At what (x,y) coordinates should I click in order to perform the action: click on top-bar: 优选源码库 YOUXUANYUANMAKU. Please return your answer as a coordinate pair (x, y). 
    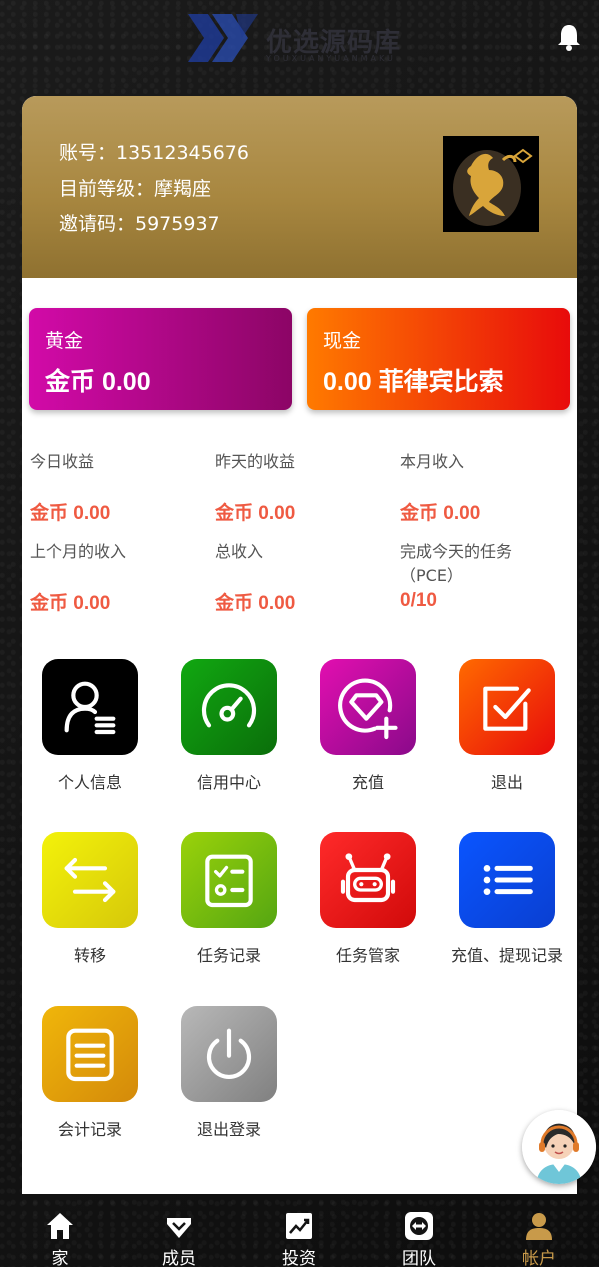
    Looking at the image, I should click on (299, 40).